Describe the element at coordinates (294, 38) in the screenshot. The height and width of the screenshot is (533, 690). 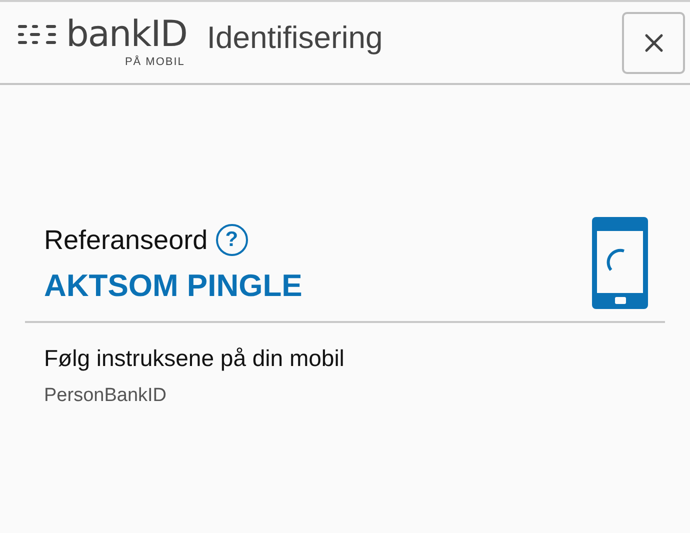
I see `window-title: Identifisering` at that location.